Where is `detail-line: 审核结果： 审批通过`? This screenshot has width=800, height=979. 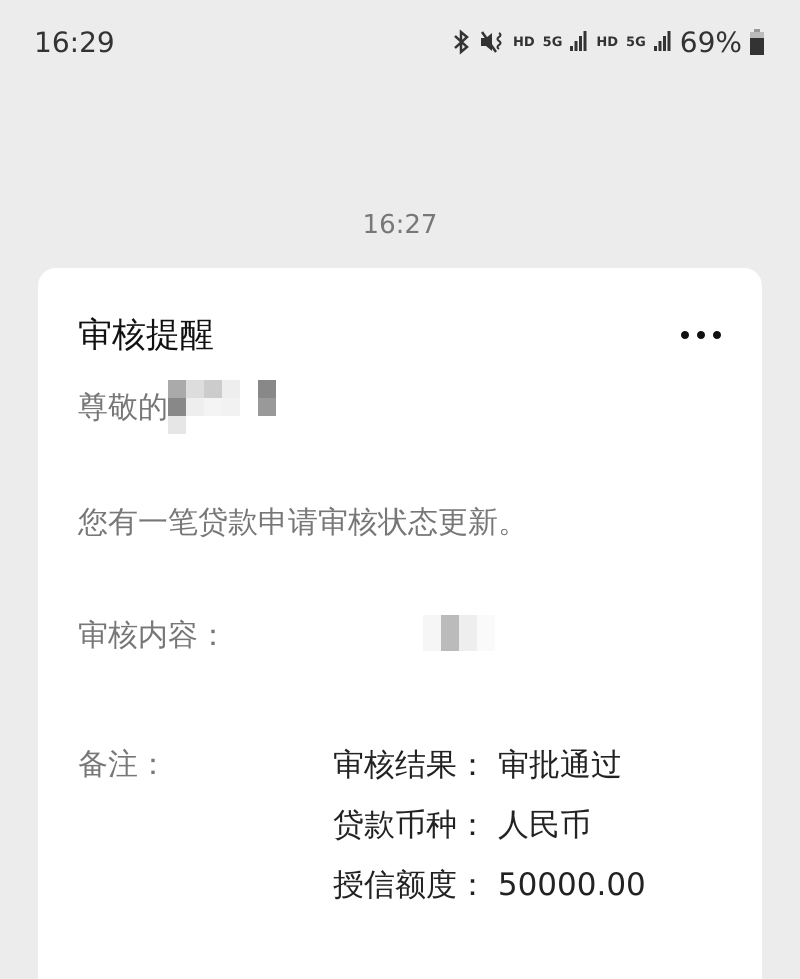
detail-line: 审核结果： 审批通过 is located at coordinates (478, 765).